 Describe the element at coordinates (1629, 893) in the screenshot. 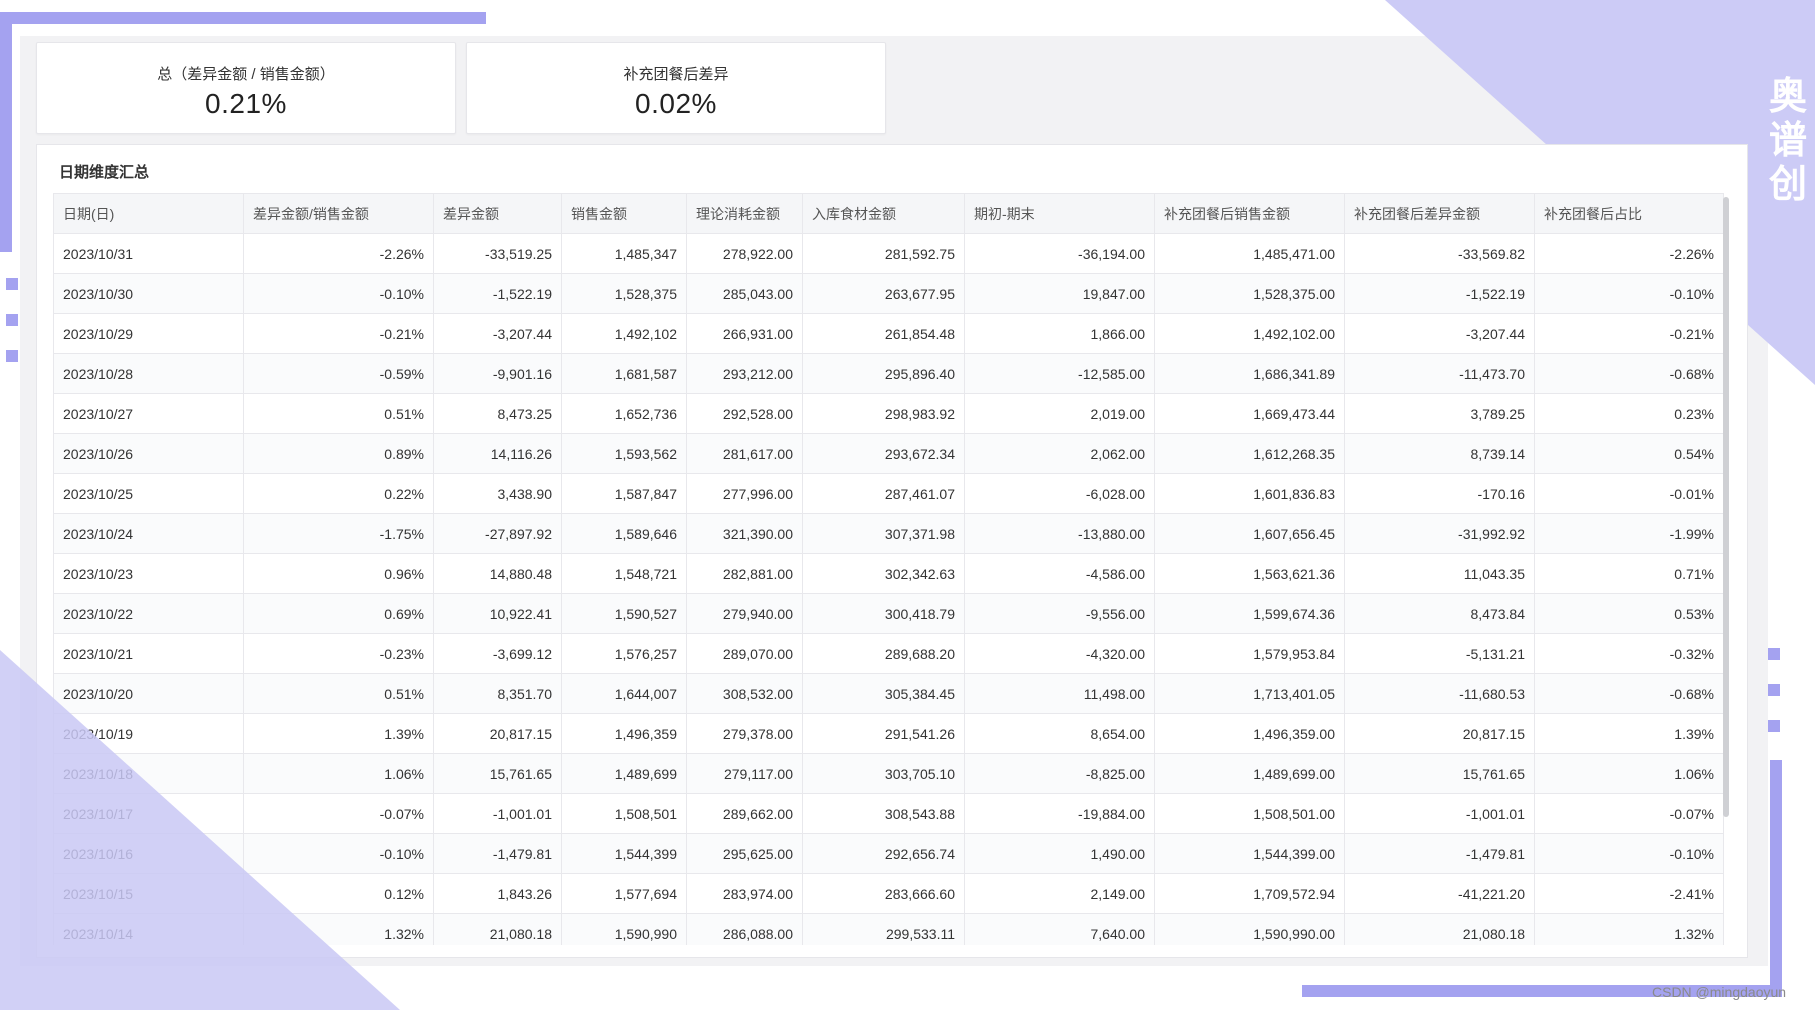

I see `table-cell: -2.41%` at that location.